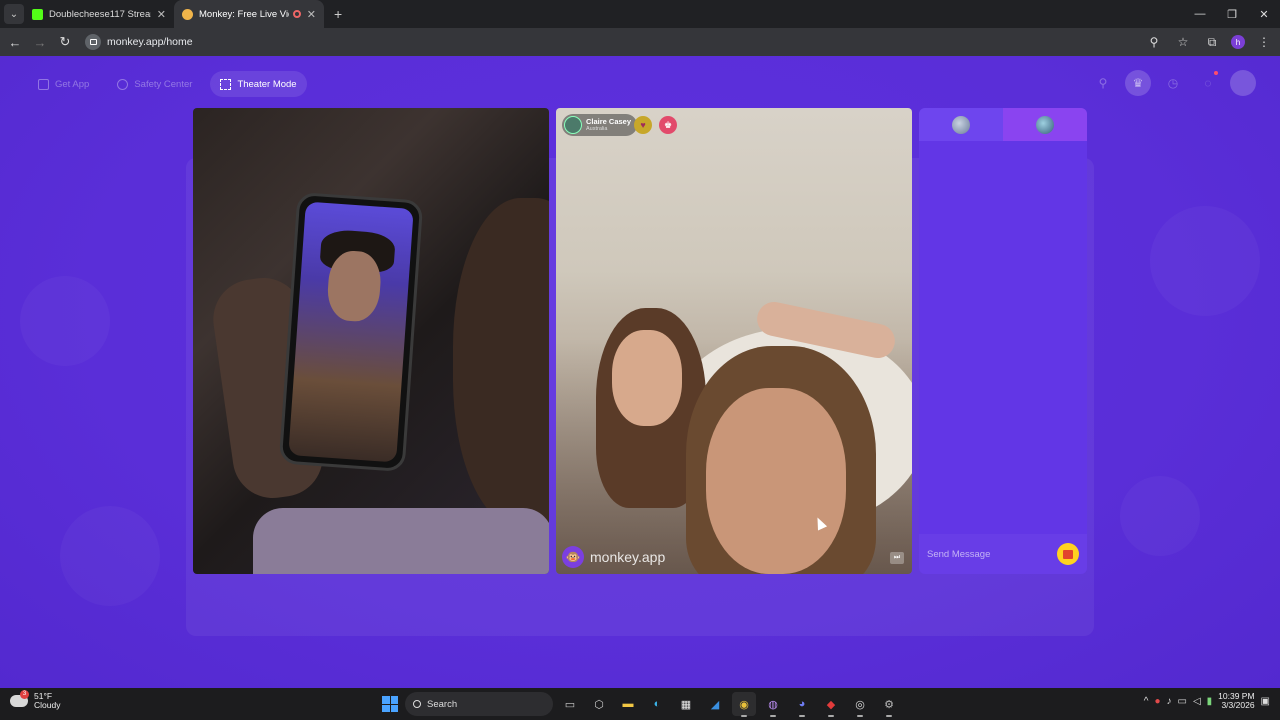 This screenshot has height=720, width=1280. What do you see at coordinates (258, 84) in the screenshot?
I see `theater-mode-button: Theater Mode` at bounding box center [258, 84].